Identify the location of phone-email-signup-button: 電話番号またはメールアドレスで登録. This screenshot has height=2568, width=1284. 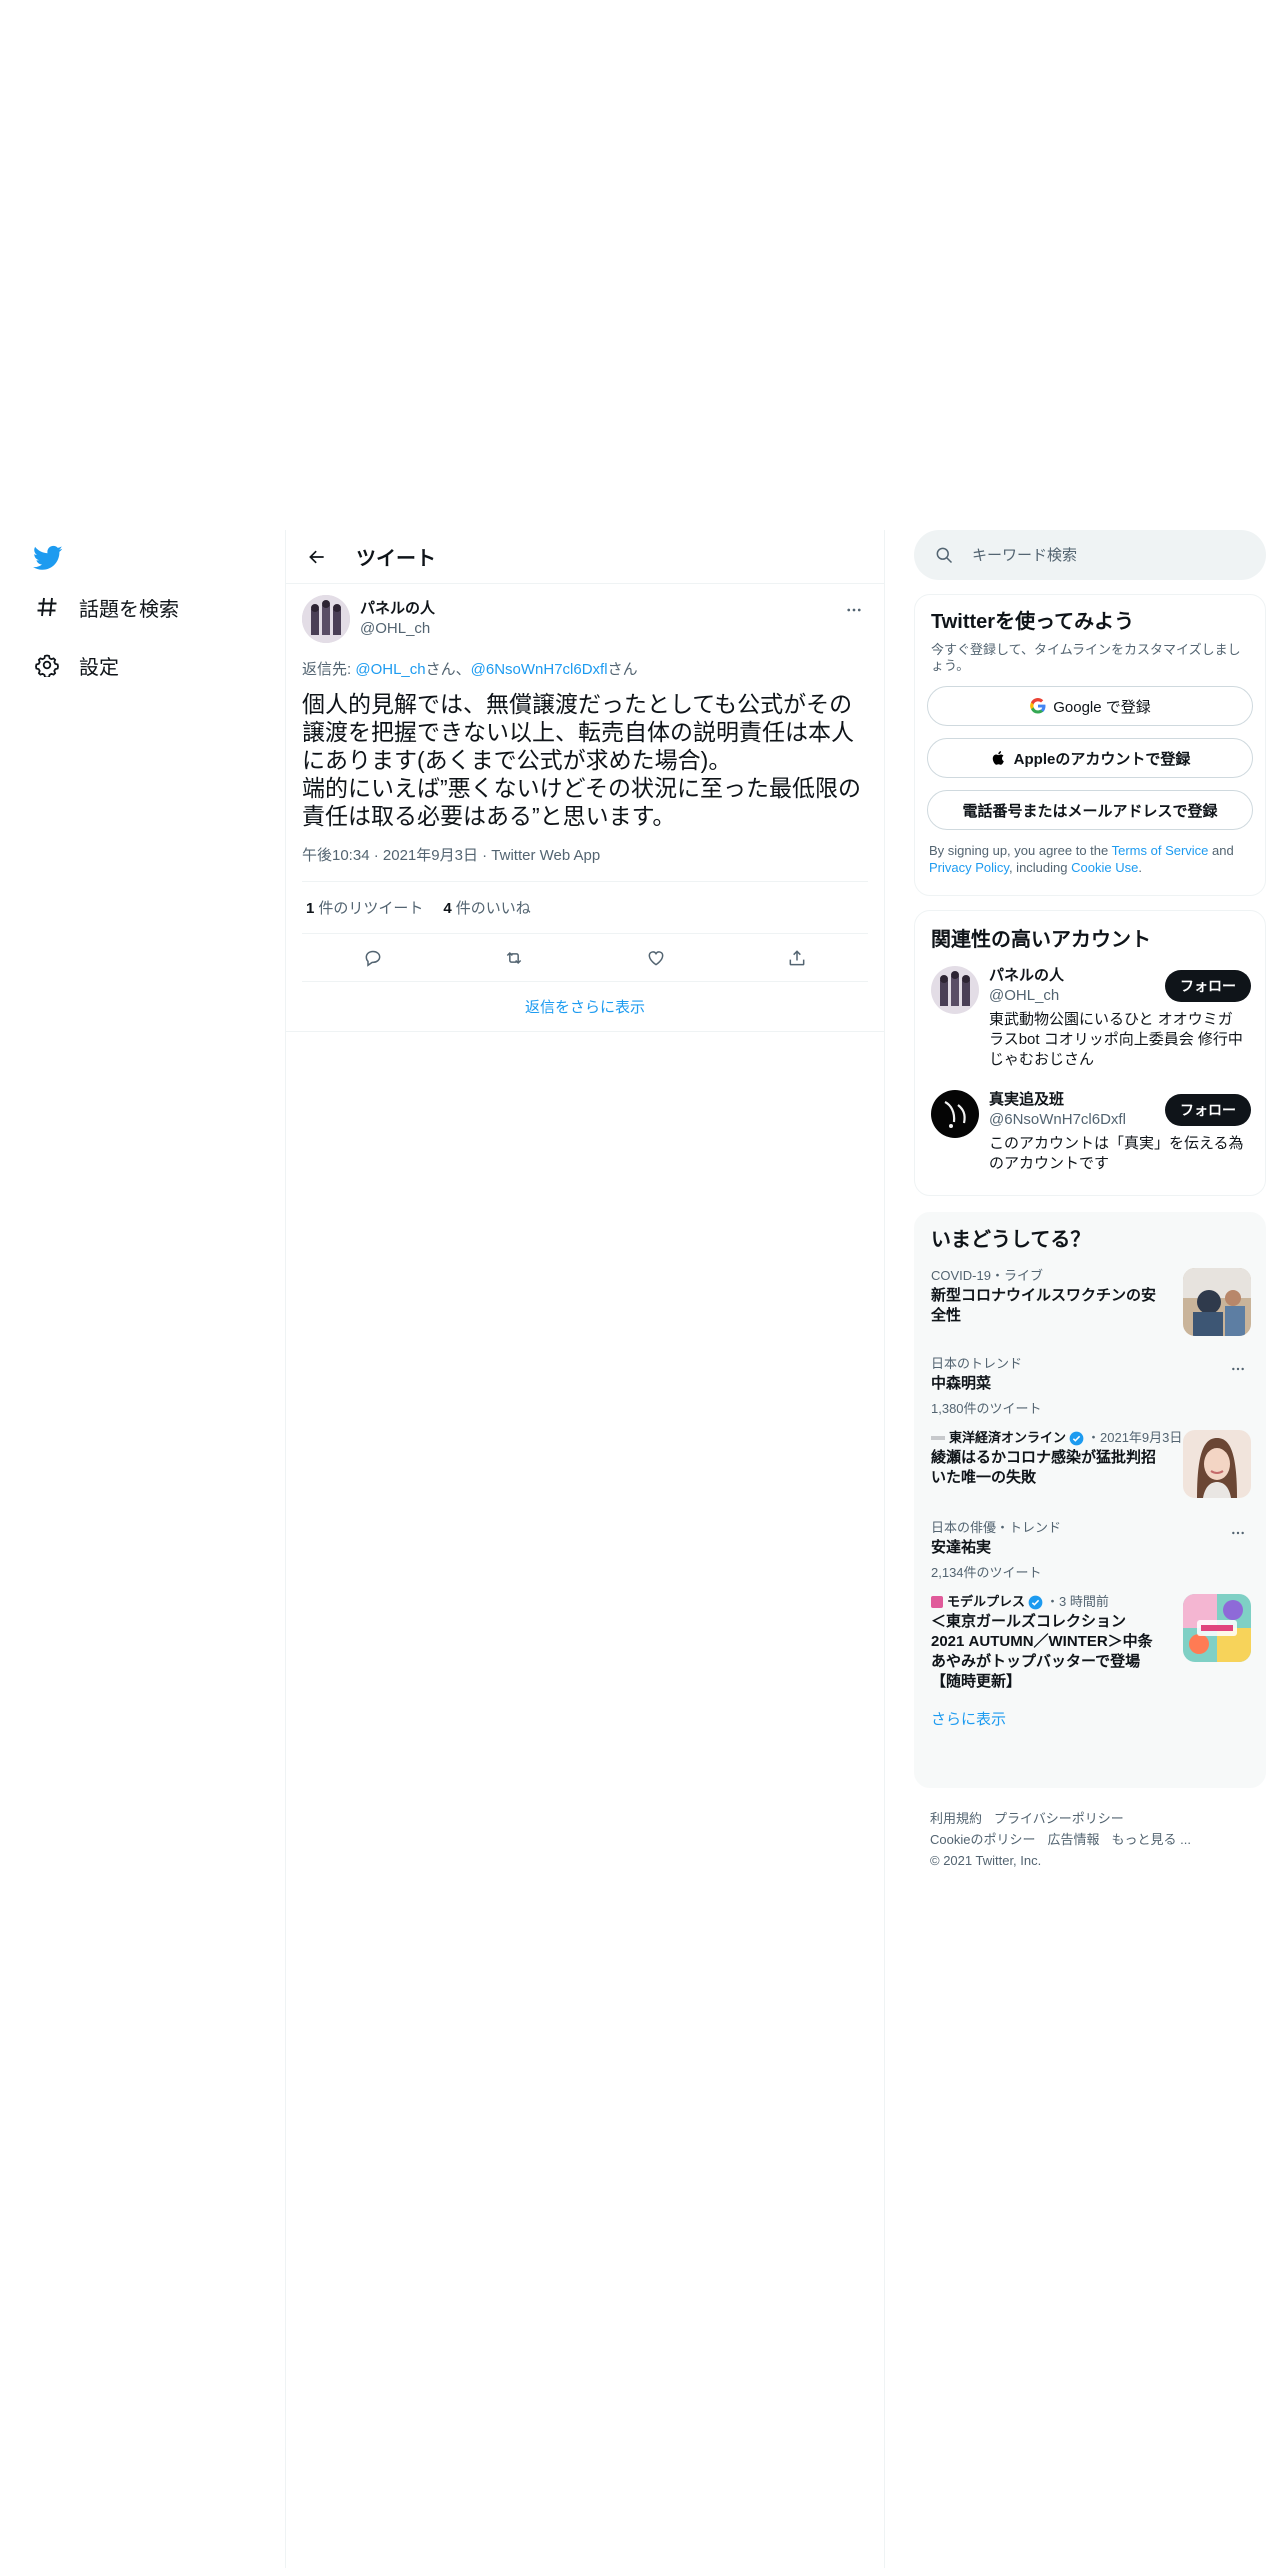
(1090, 810).